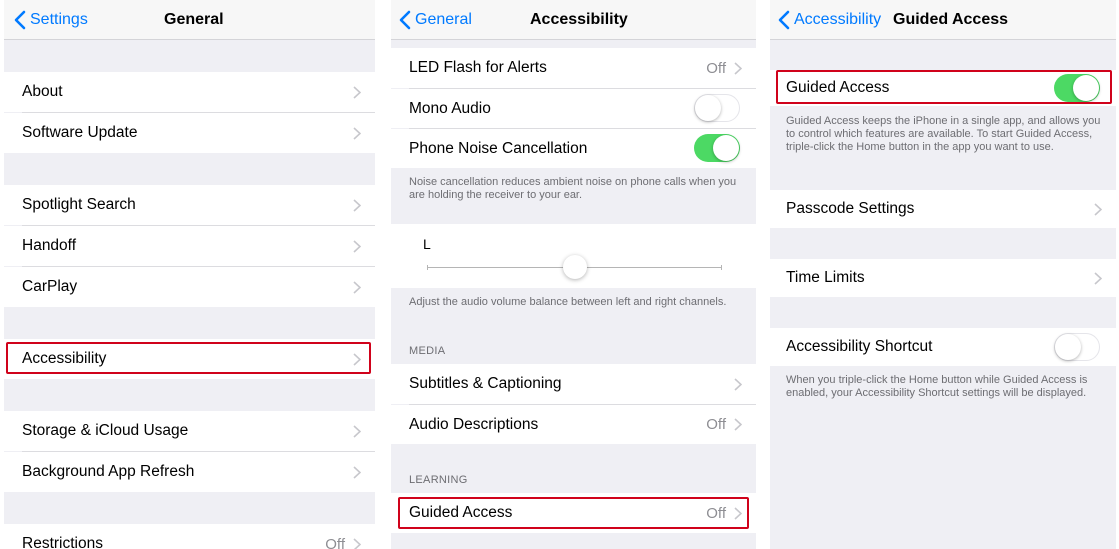 Image resolution: width=1119 pixels, height=549 pixels. What do you see at coordinates (859, 346) in the screenshot?
I see `row-label: Accessibility Shortcut` at bounding box center [859, 346].